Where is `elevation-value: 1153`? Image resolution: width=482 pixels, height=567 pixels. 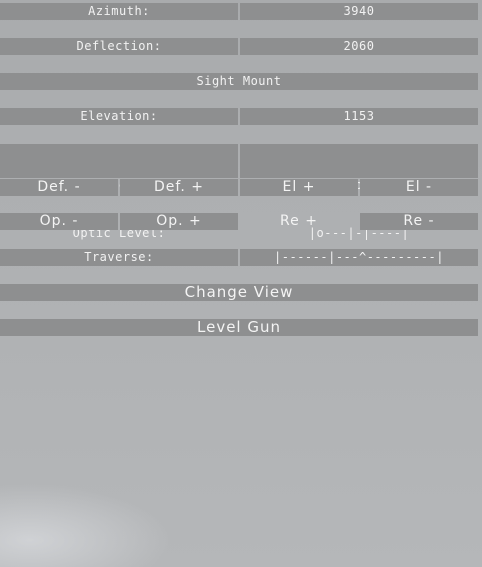 elevation-value: 1153 is located at coordinates (359, 116).